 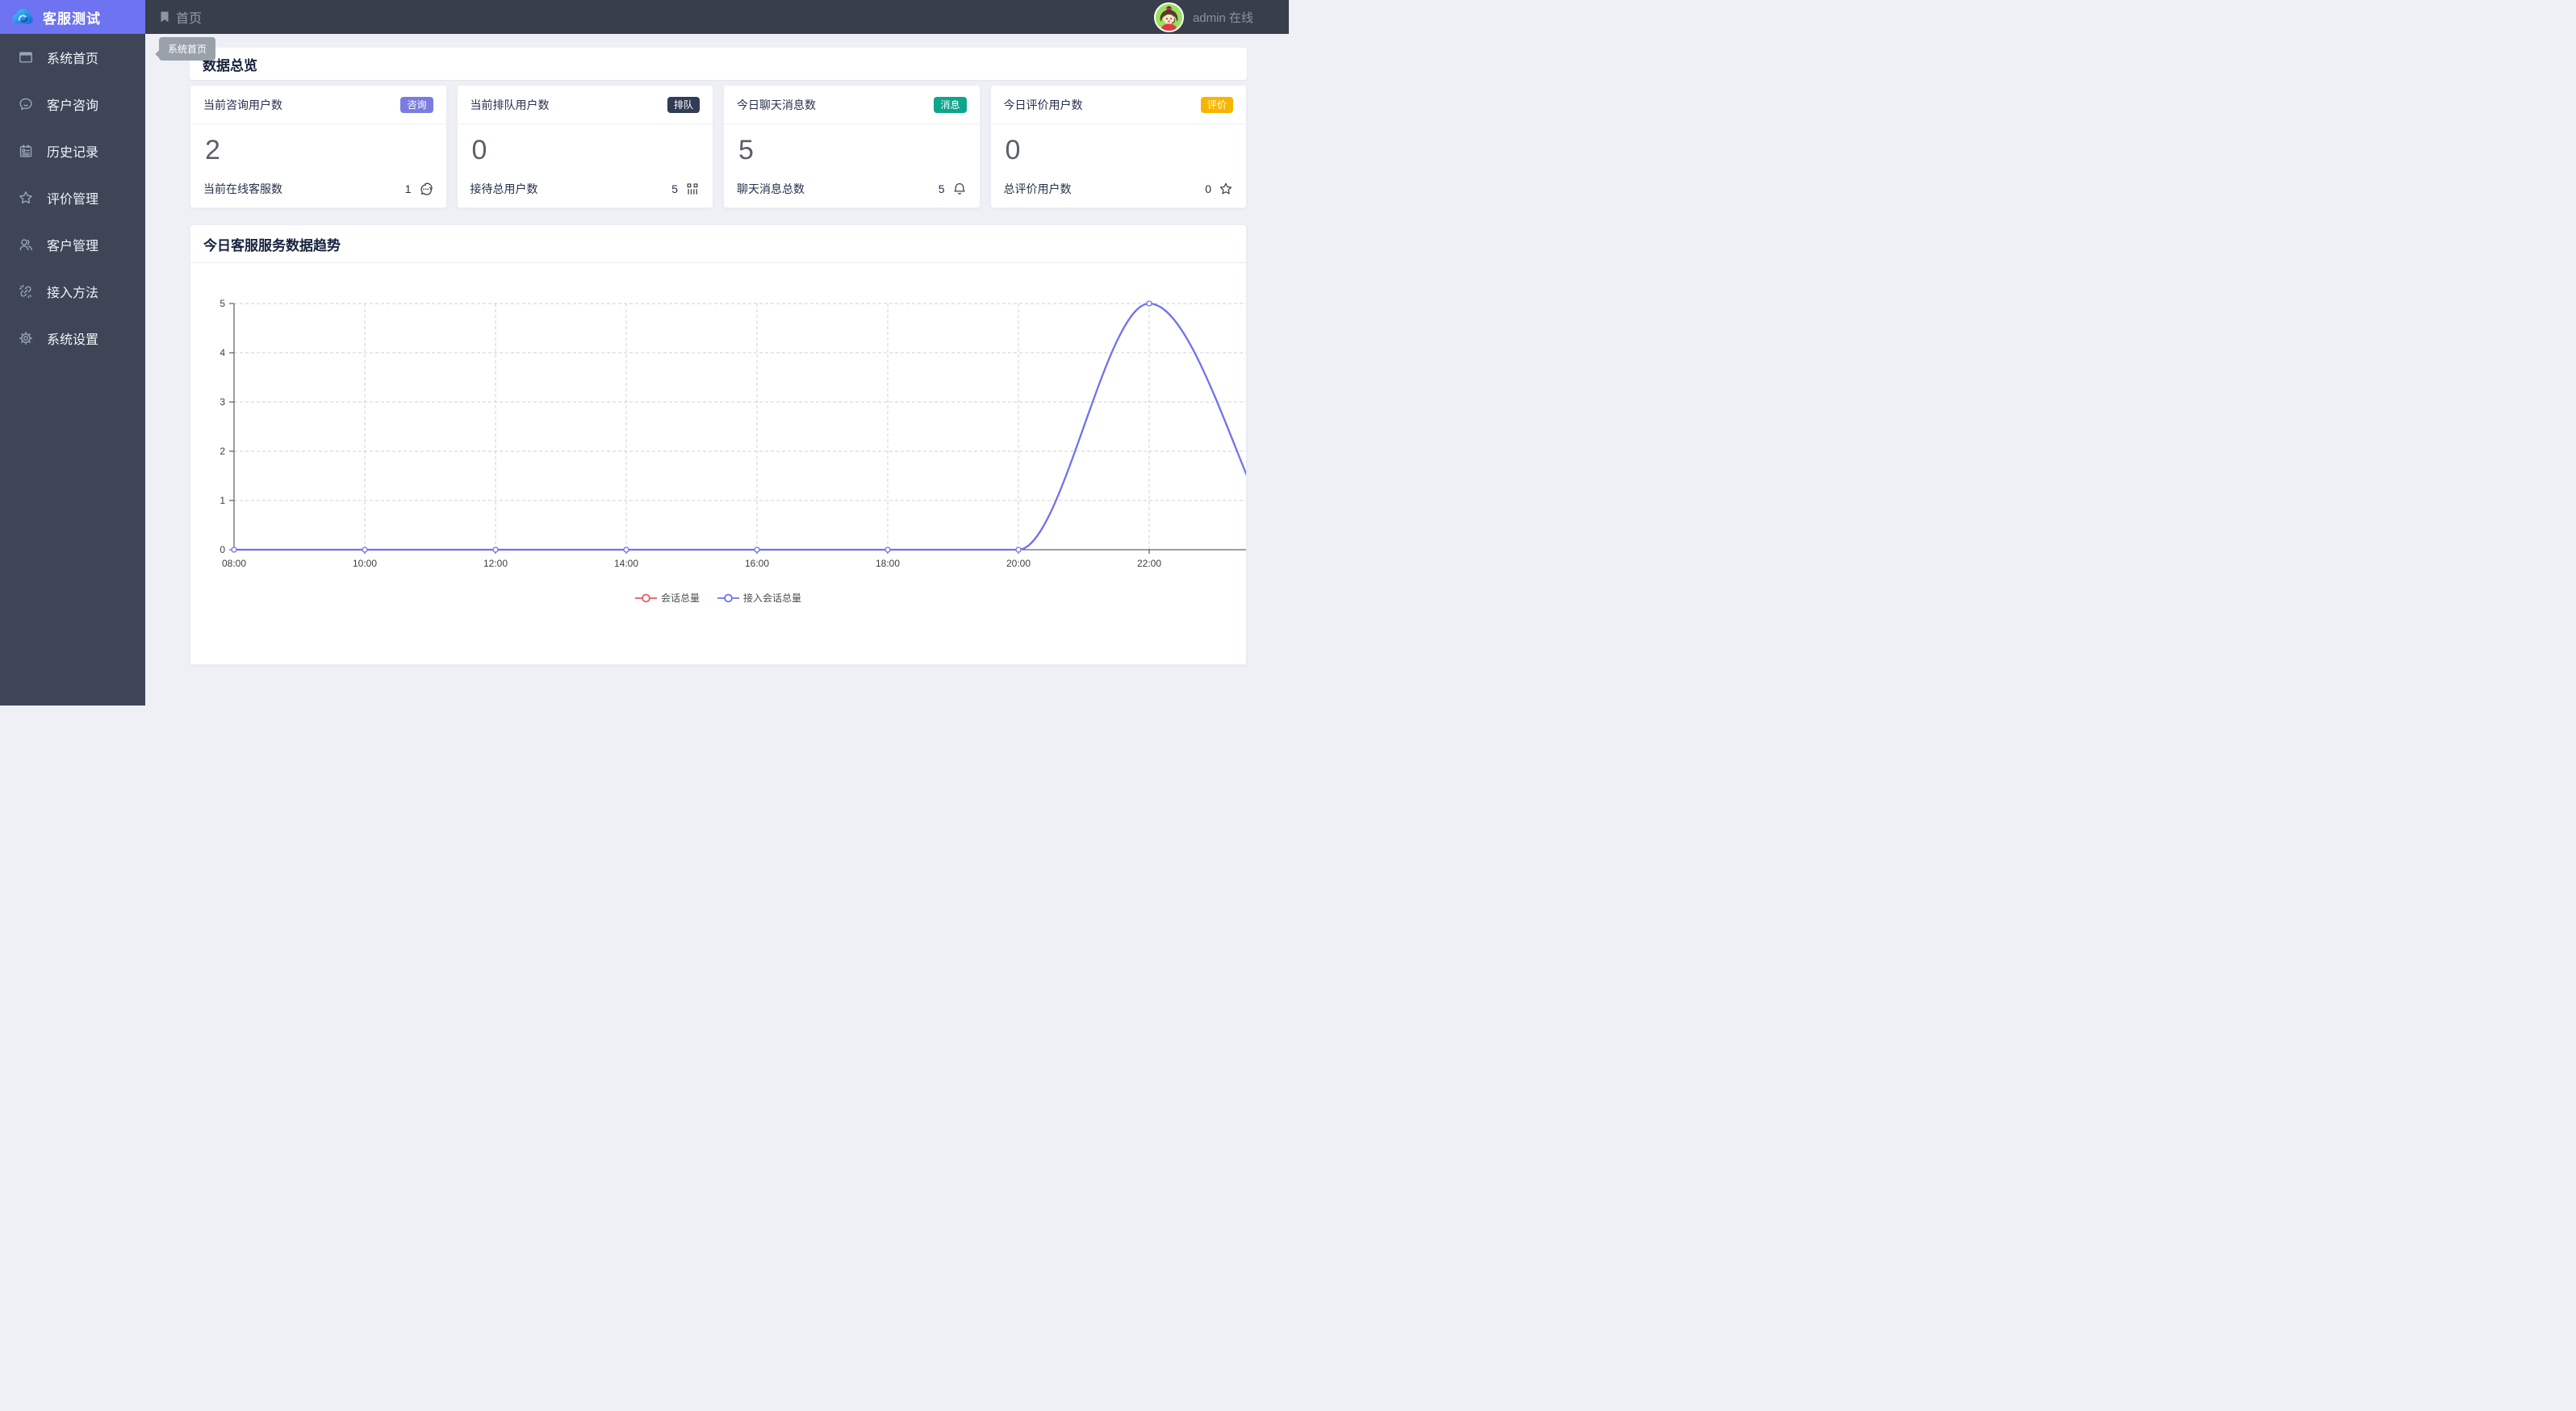 What do you see at coordinates (242, 188) in the screenshot?
I see `stat-footer-label: 当前在线客服数` at bounding box center [242, 188].